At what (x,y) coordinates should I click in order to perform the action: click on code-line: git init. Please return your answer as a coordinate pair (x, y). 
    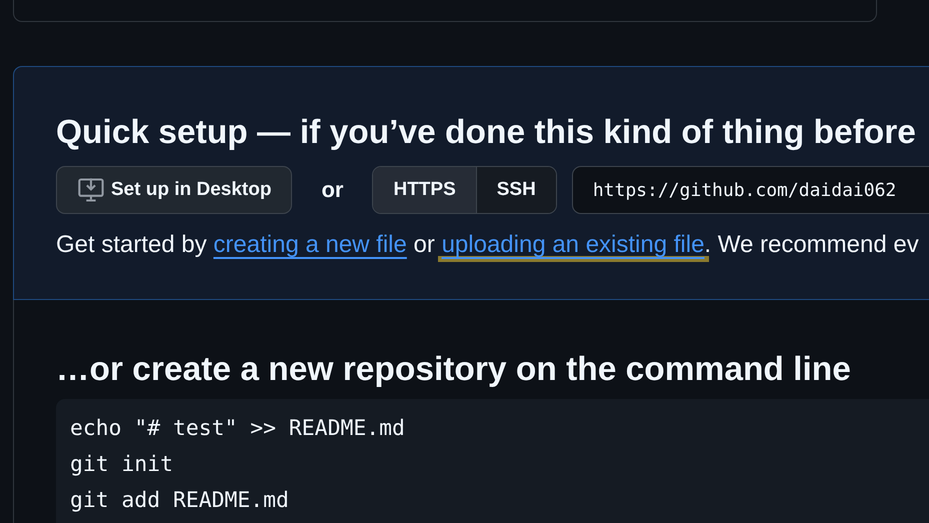
    Looking at the image, I should click on (122, 465).